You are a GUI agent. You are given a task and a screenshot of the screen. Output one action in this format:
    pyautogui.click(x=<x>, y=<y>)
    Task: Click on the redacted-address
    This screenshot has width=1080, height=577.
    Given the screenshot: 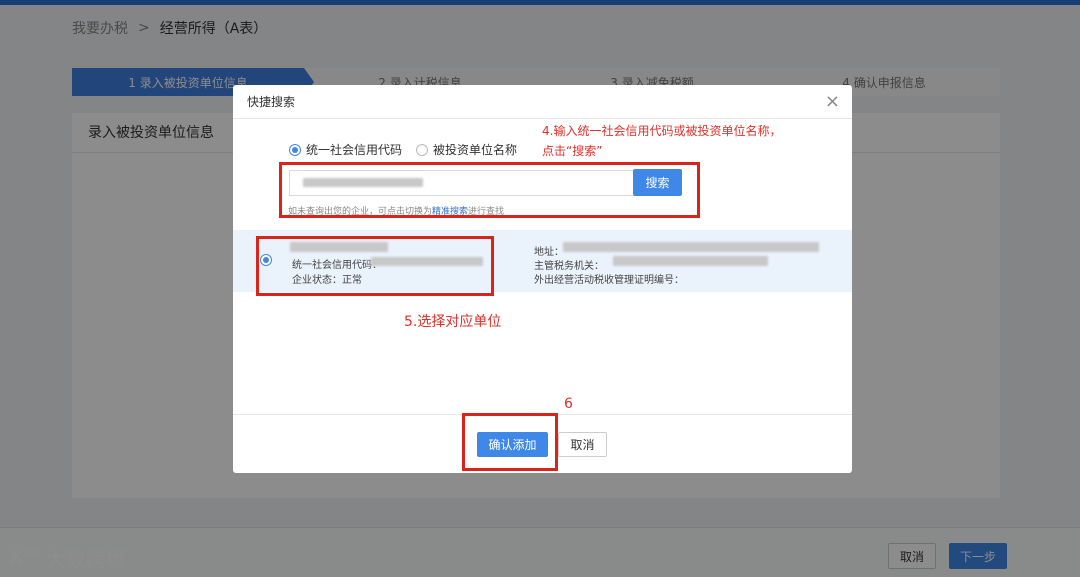 What is the action you would take?
    pyautogui.click(x=691, y=247)
    